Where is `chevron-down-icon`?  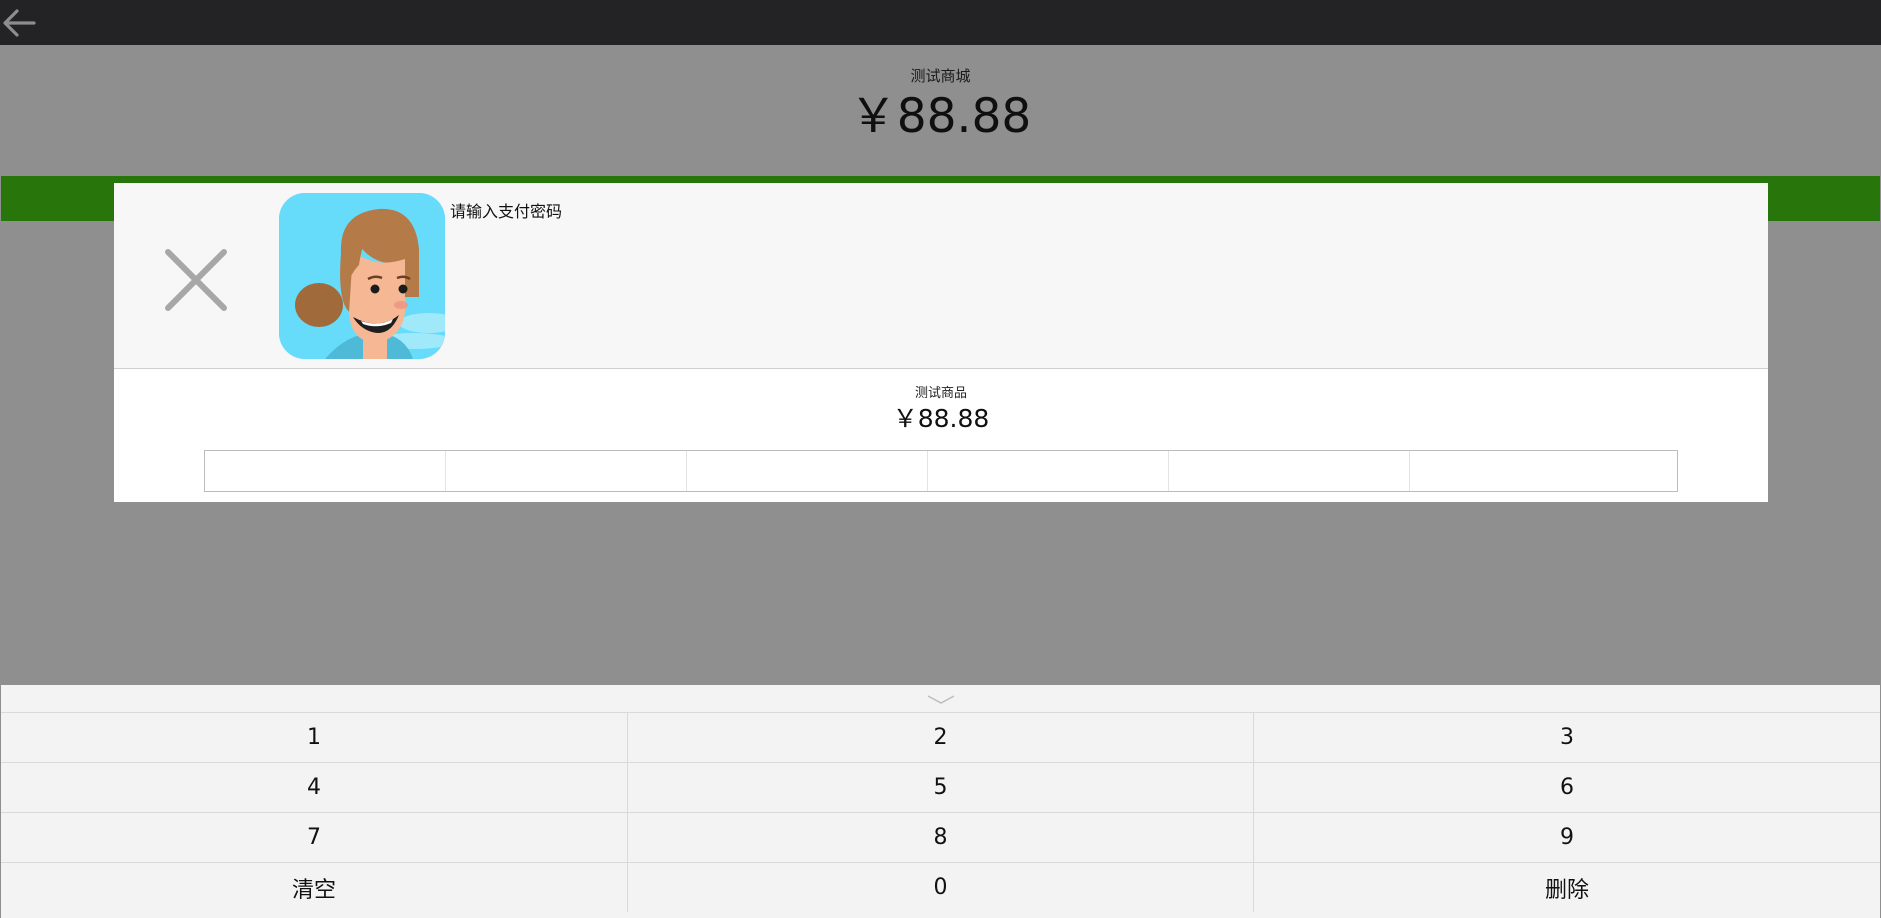
chevron-down-icon is located at coordinates (941, 699).